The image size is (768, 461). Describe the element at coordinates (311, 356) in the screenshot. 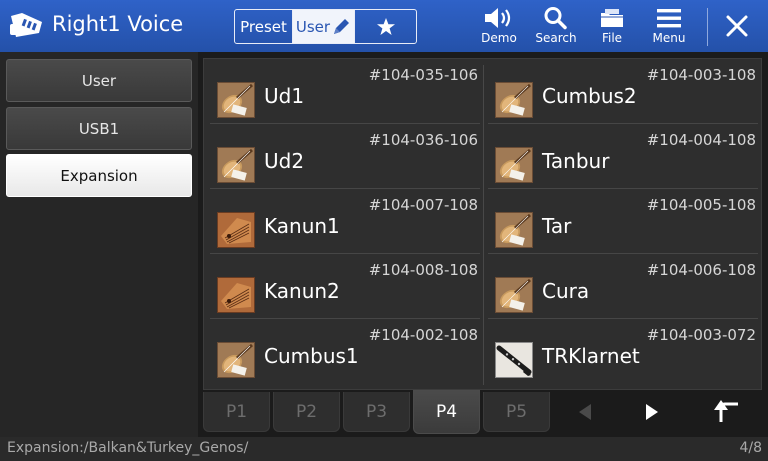

I see `voice-name: Cumbus1` at that location.